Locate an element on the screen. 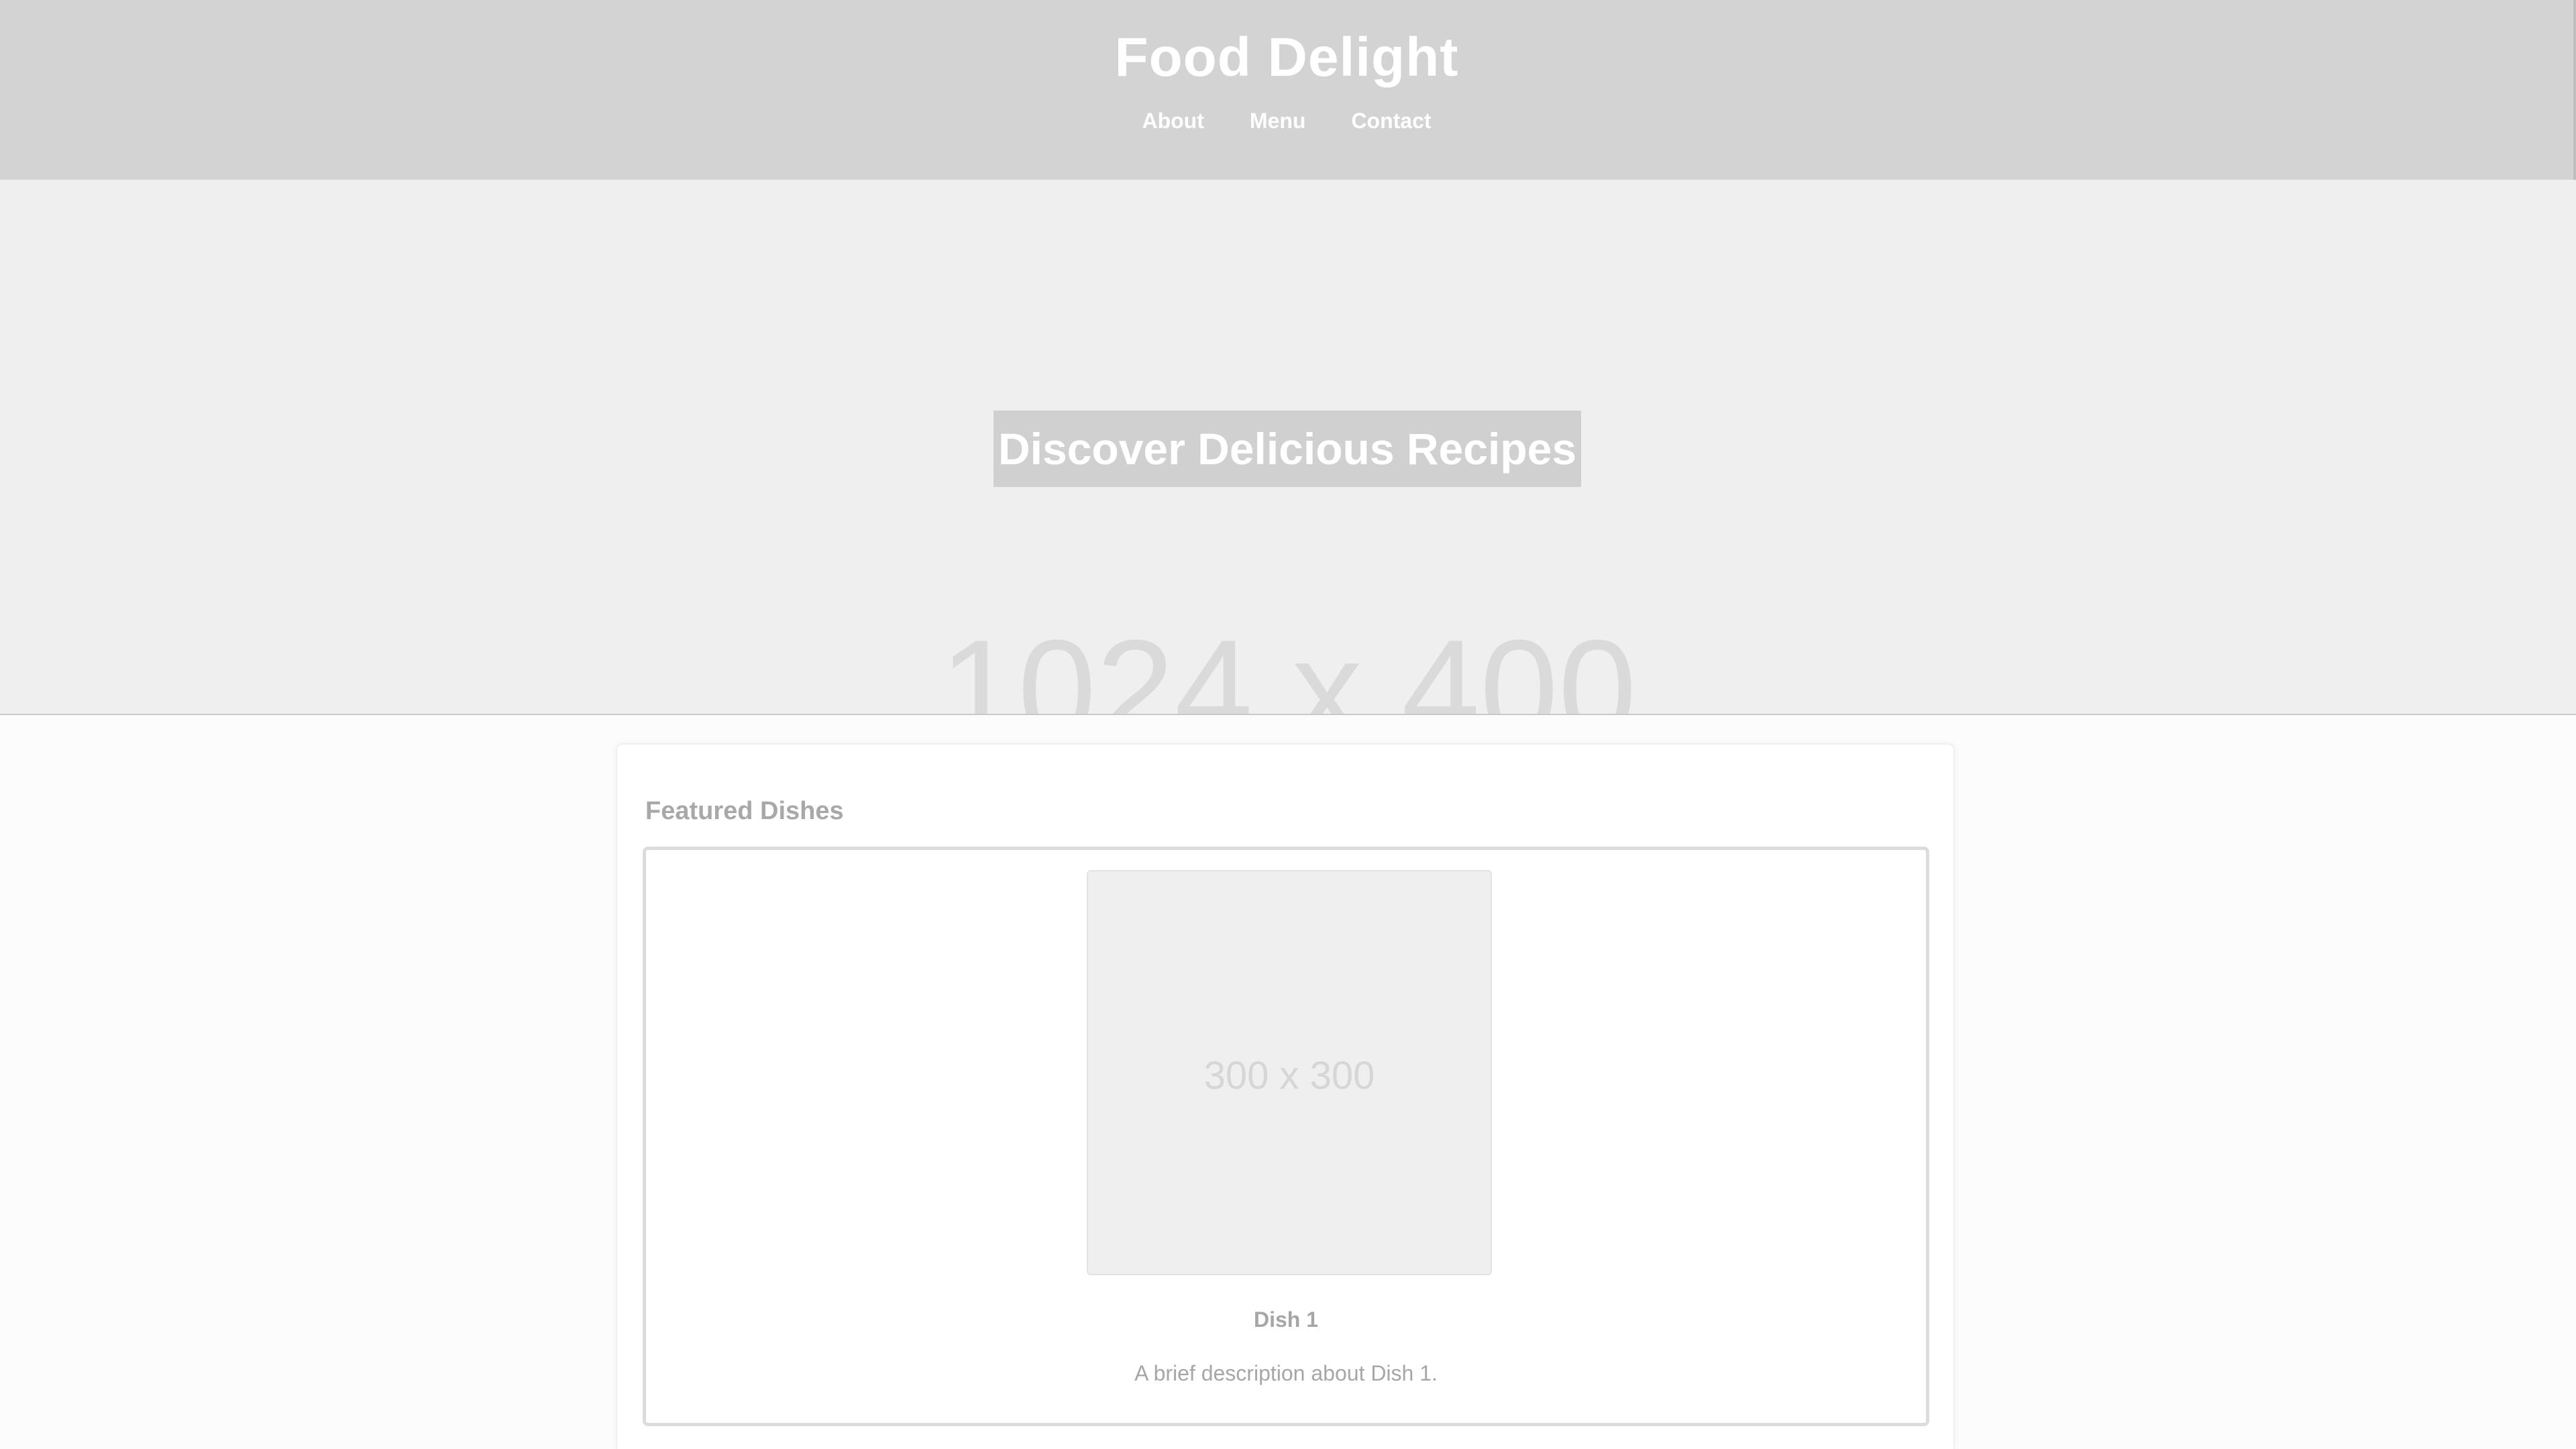 This screenshot has height=1449, width=2576. site-title: Food Delight is located at coordinates (1286, 57).